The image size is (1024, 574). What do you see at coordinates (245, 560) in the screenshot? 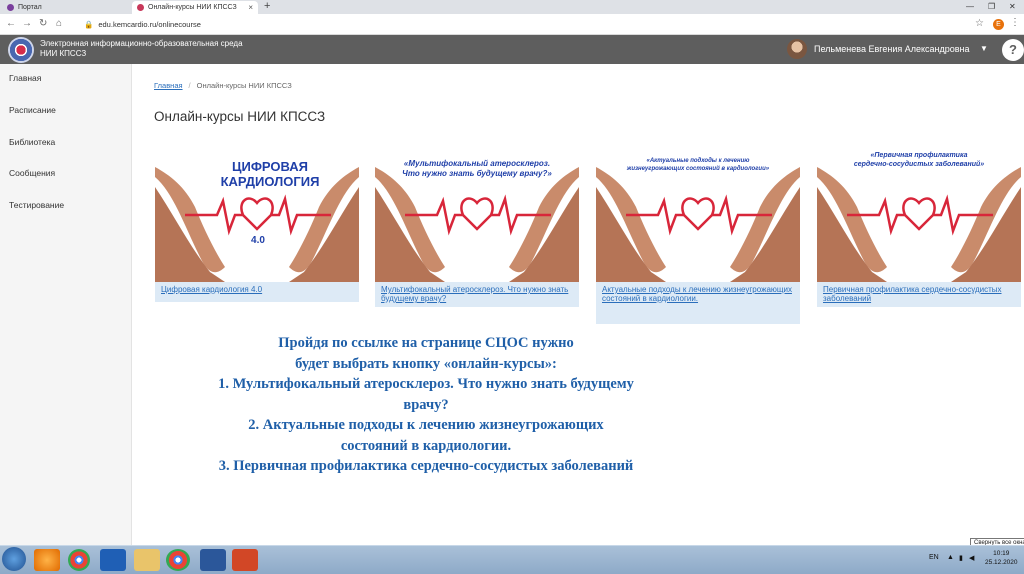
I see `powerpoint-app-icon` at bounding box center [245, 560].